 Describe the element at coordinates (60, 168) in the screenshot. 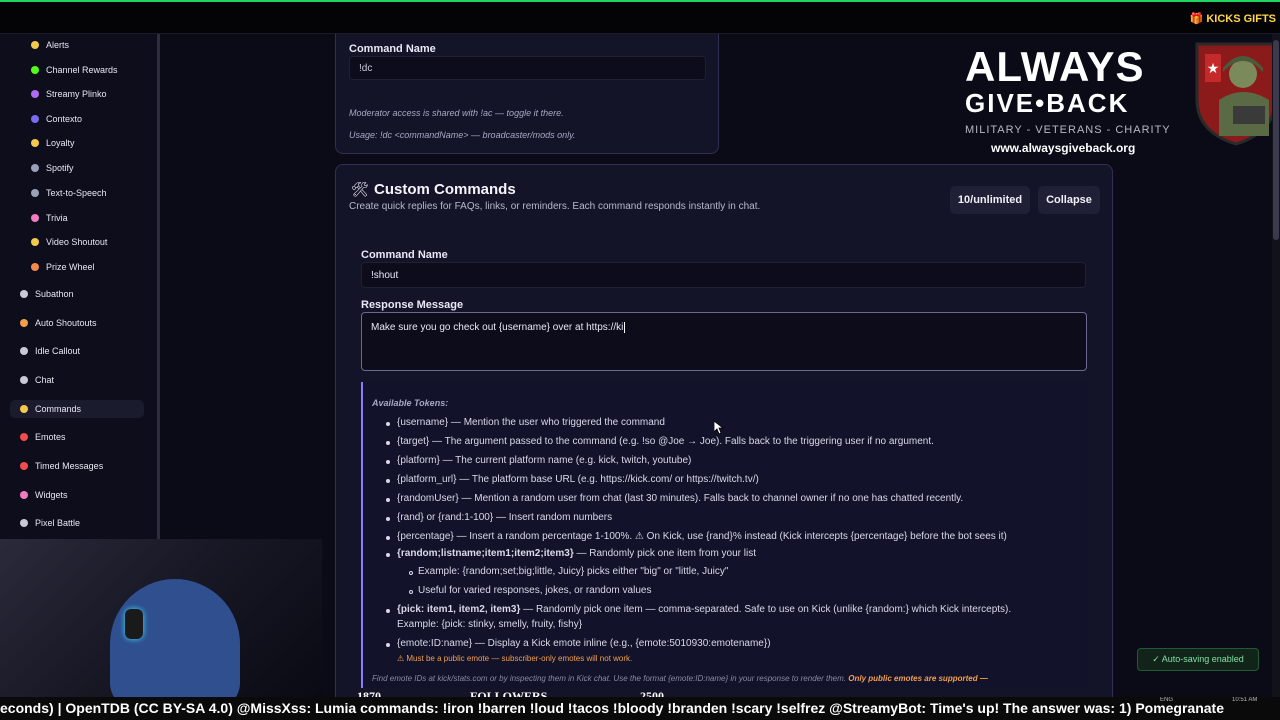

I see `sidebar-item-label: Spotify` at that location.